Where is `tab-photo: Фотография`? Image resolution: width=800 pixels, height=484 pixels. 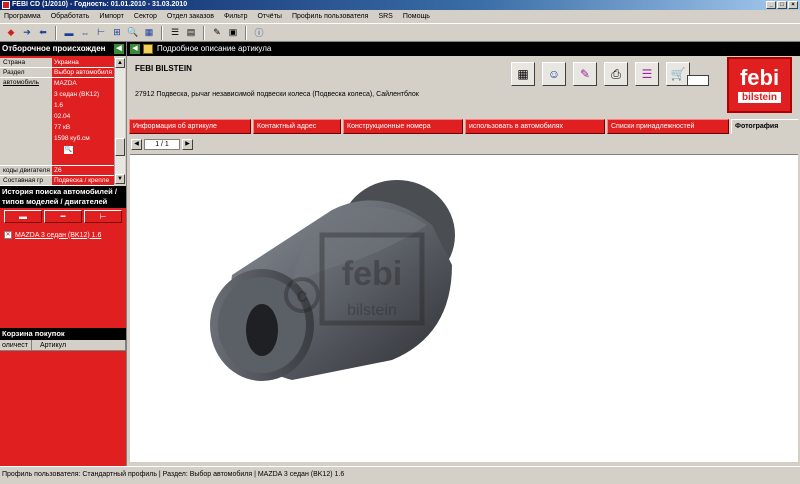 tab-photo: Фотография is located at coordinates (765, 126).